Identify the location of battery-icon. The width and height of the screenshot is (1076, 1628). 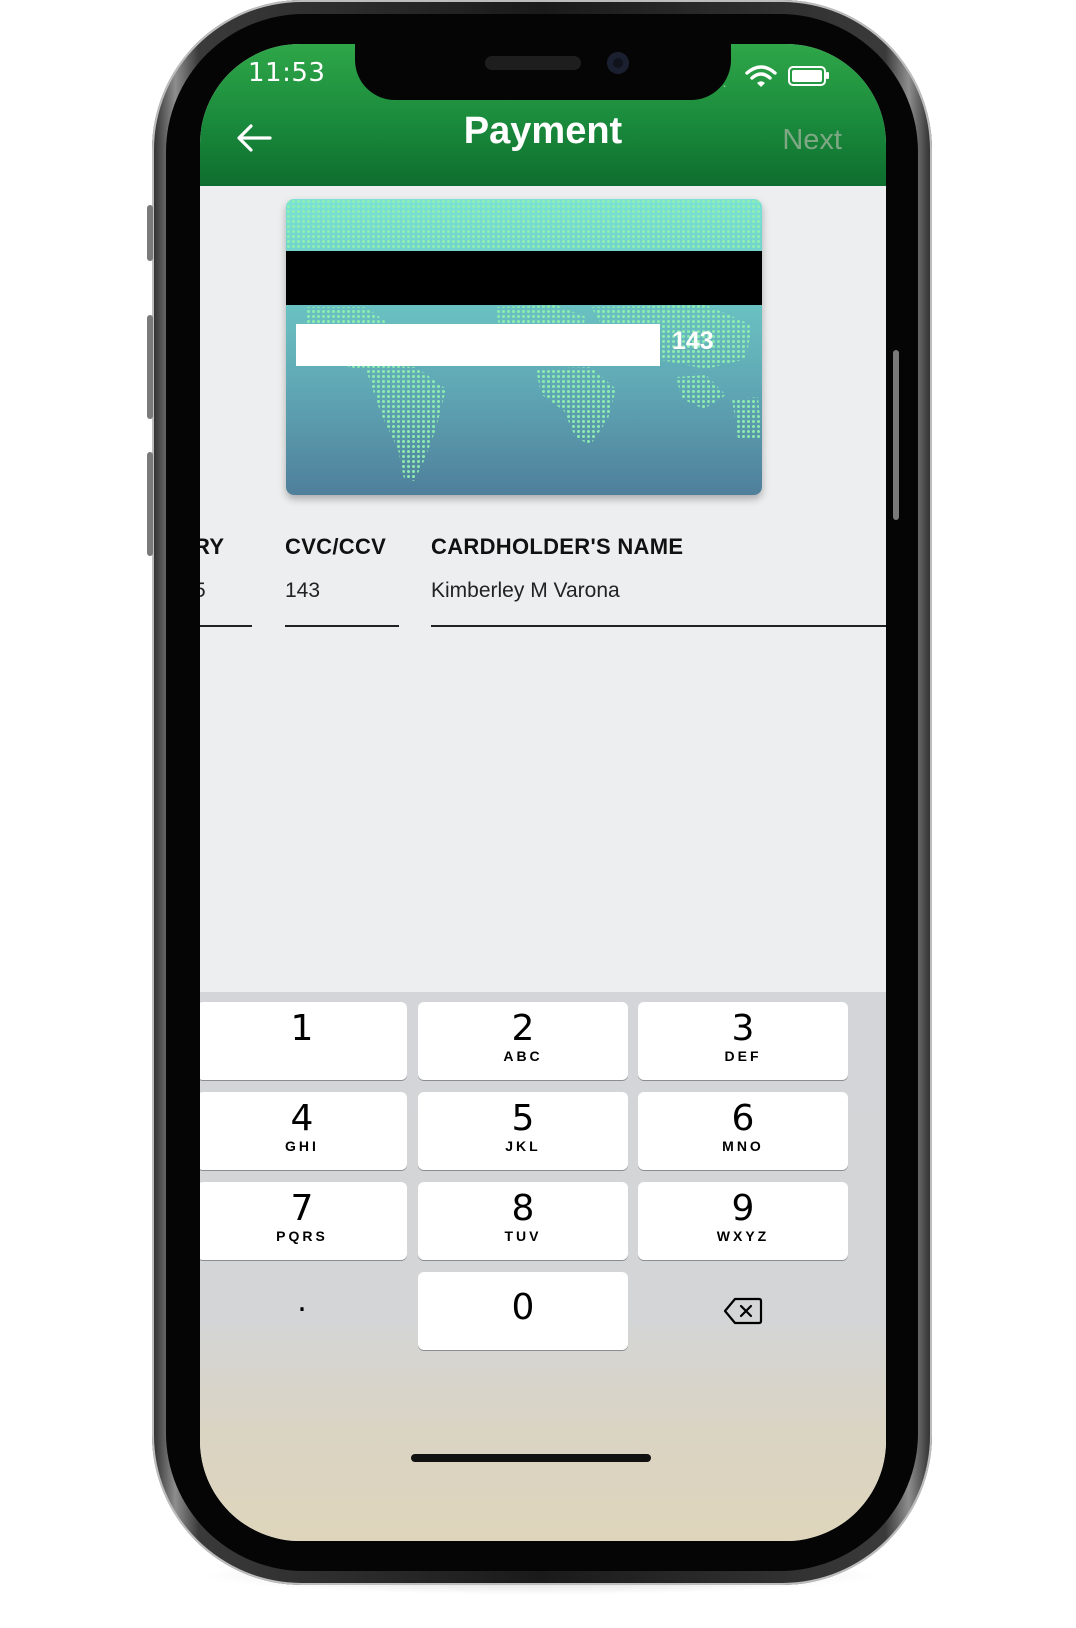
(807, 76).